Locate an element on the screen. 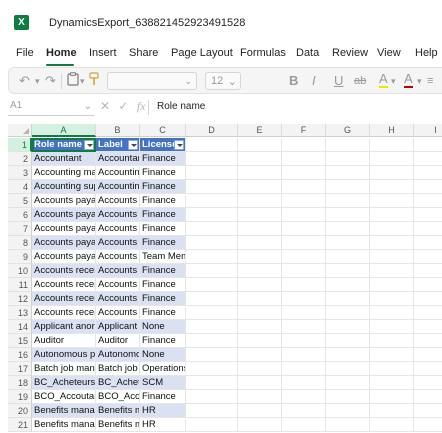 This screenshot has width=442, height=433. table-cell: Batch job is located at coordinates (118, 369).